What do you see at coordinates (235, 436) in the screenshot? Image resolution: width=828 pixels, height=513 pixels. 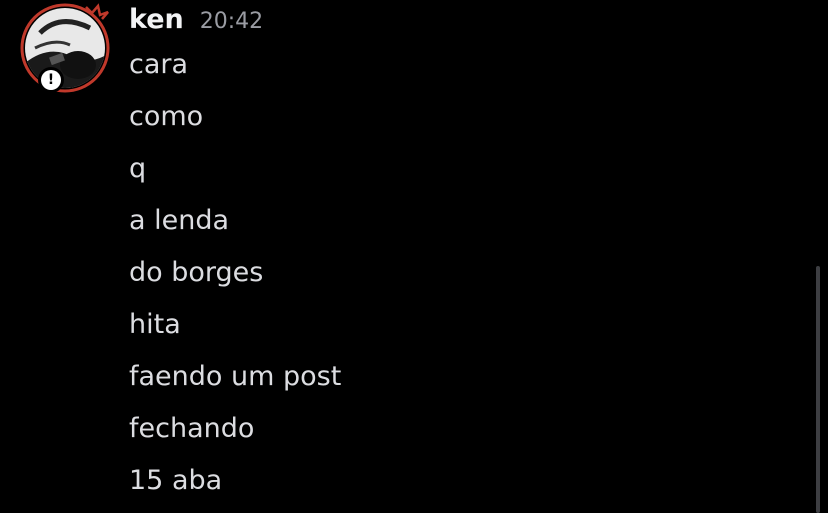 I see `message-item: fechando` at bounding box center [235, 436].